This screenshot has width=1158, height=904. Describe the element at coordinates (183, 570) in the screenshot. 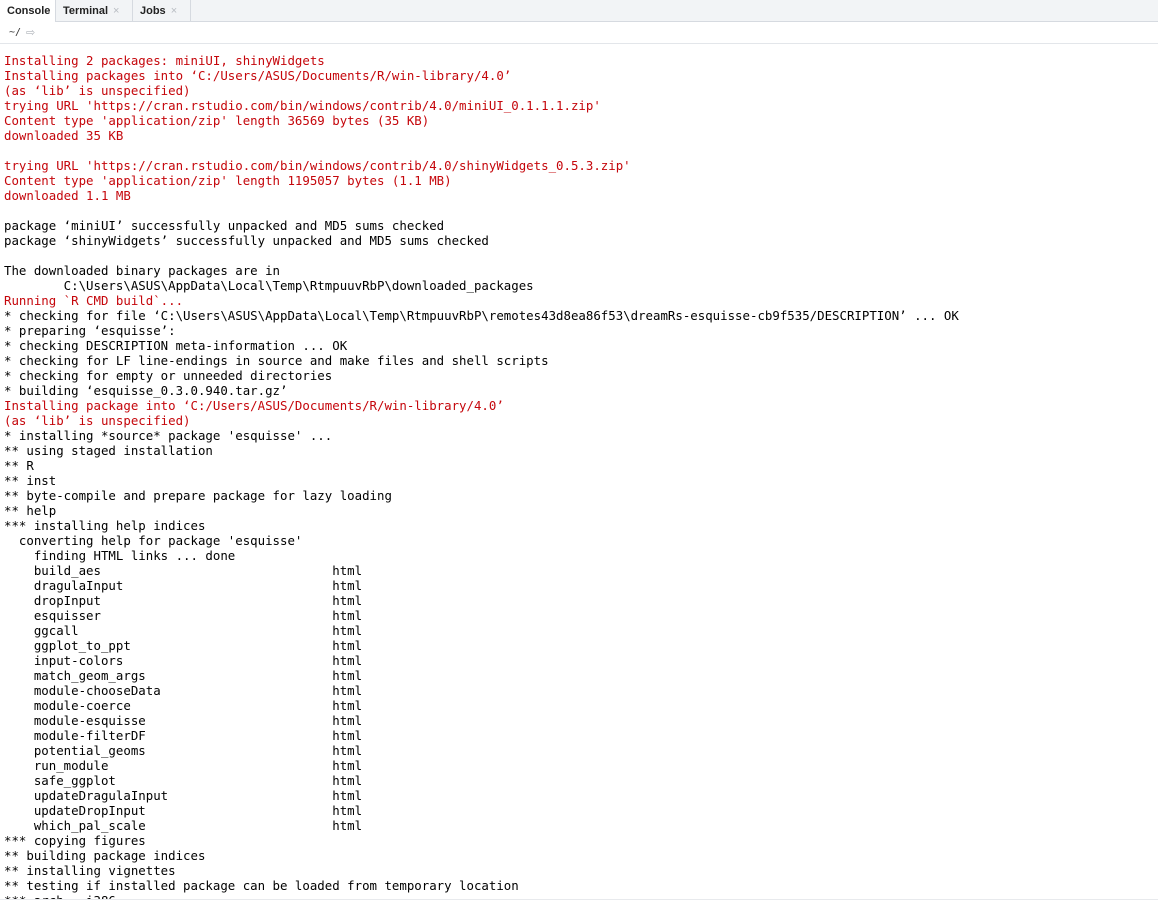

I see `console-output-line: build_aes html` at that location.